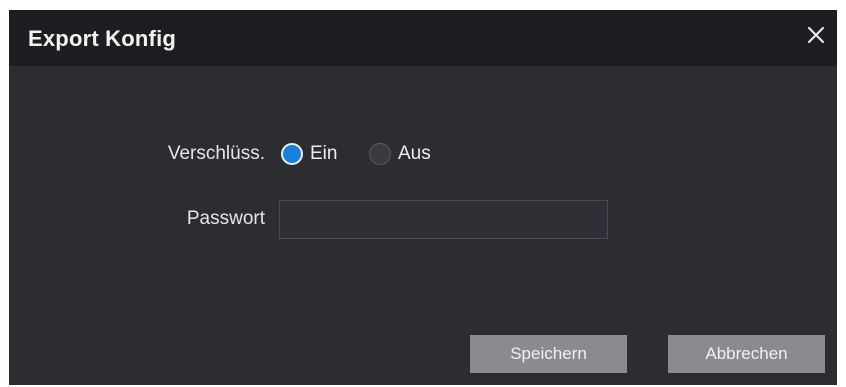 The image size is (846, 387). Describe the element at coordinates (225, 218) in the screenshot. I see `password-label: Passwort` at that location.